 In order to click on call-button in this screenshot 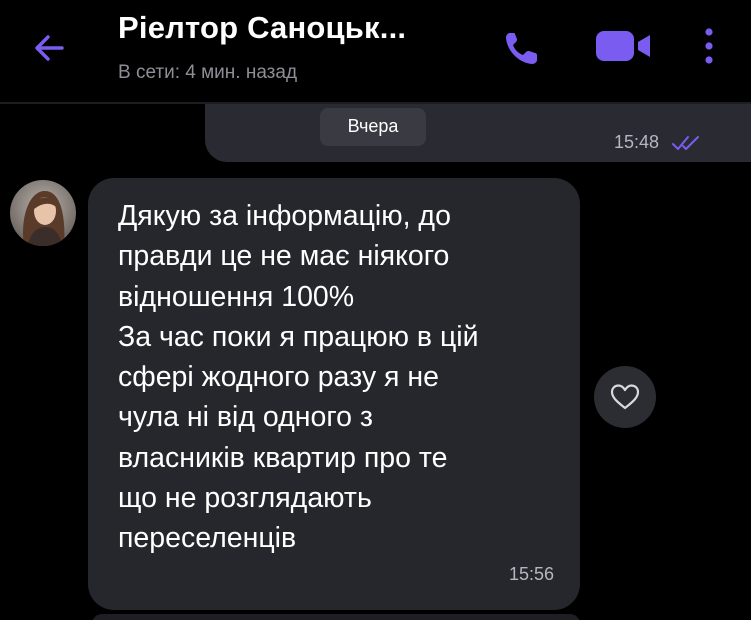, I will do `click(522, 48)`.